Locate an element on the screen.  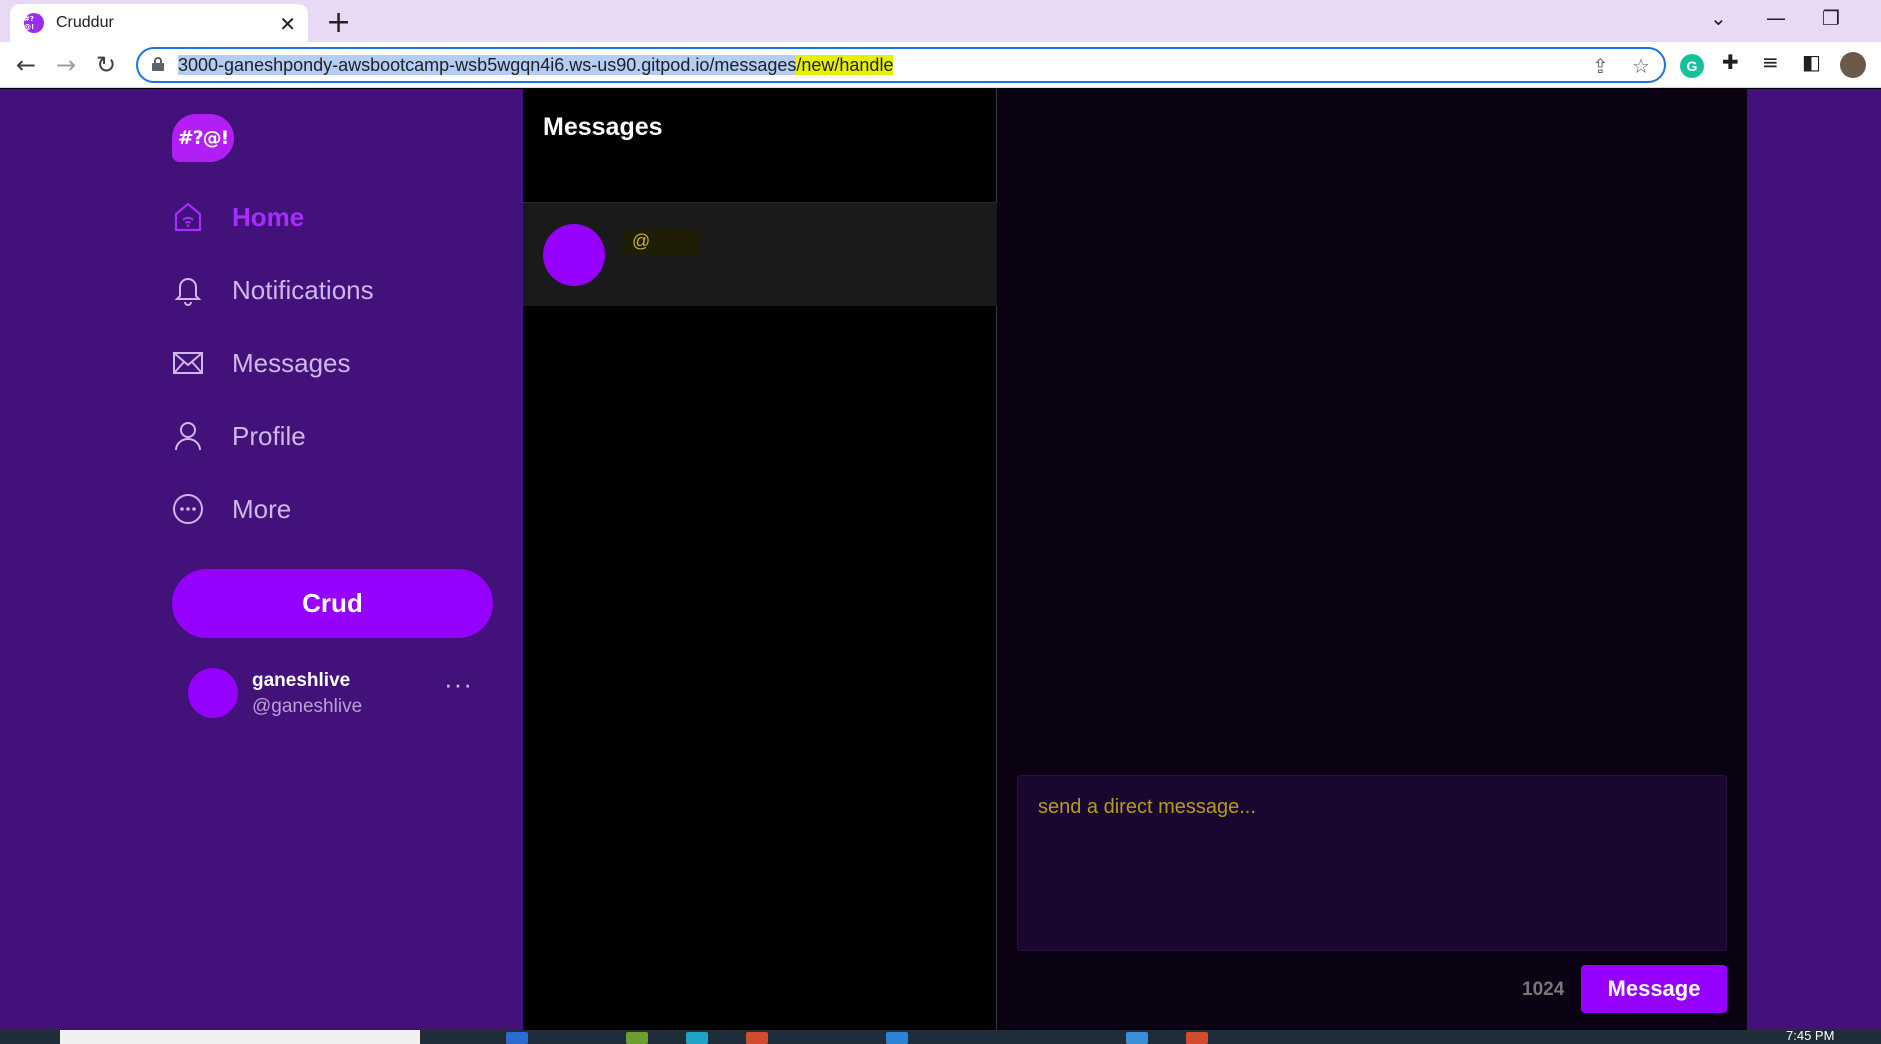
grammarly-icon: G is located at coordinates (1692, 66).